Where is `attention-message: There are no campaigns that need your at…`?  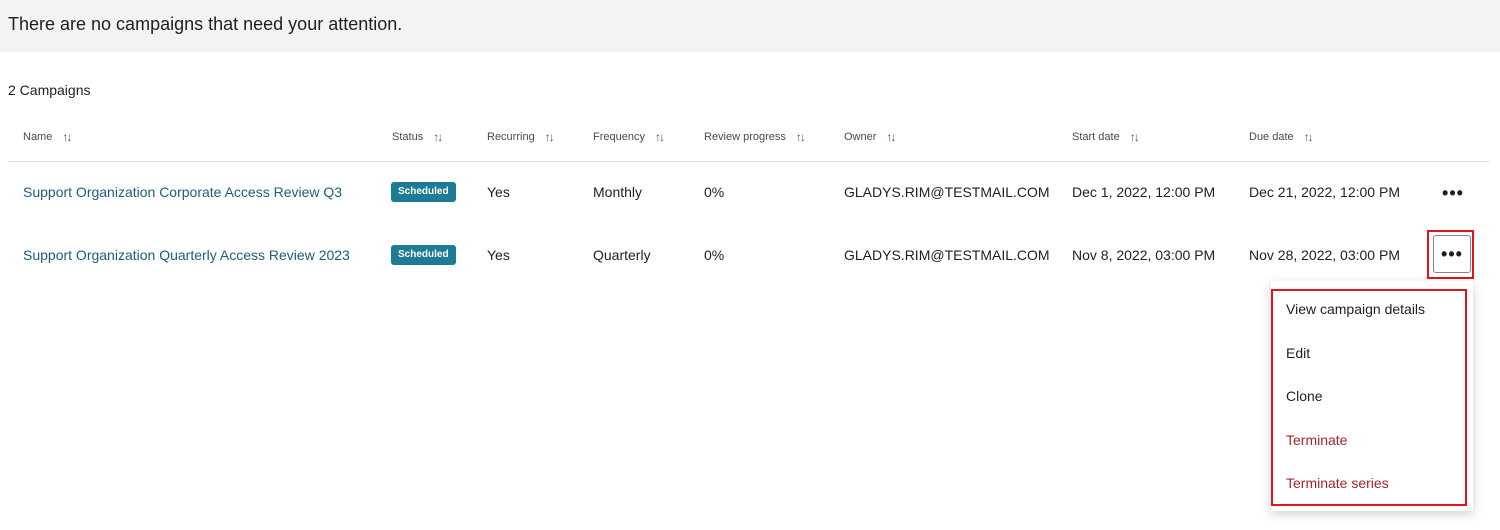
attention-message: There are no campaigns that need your at… is located at coordinates (205, 24).